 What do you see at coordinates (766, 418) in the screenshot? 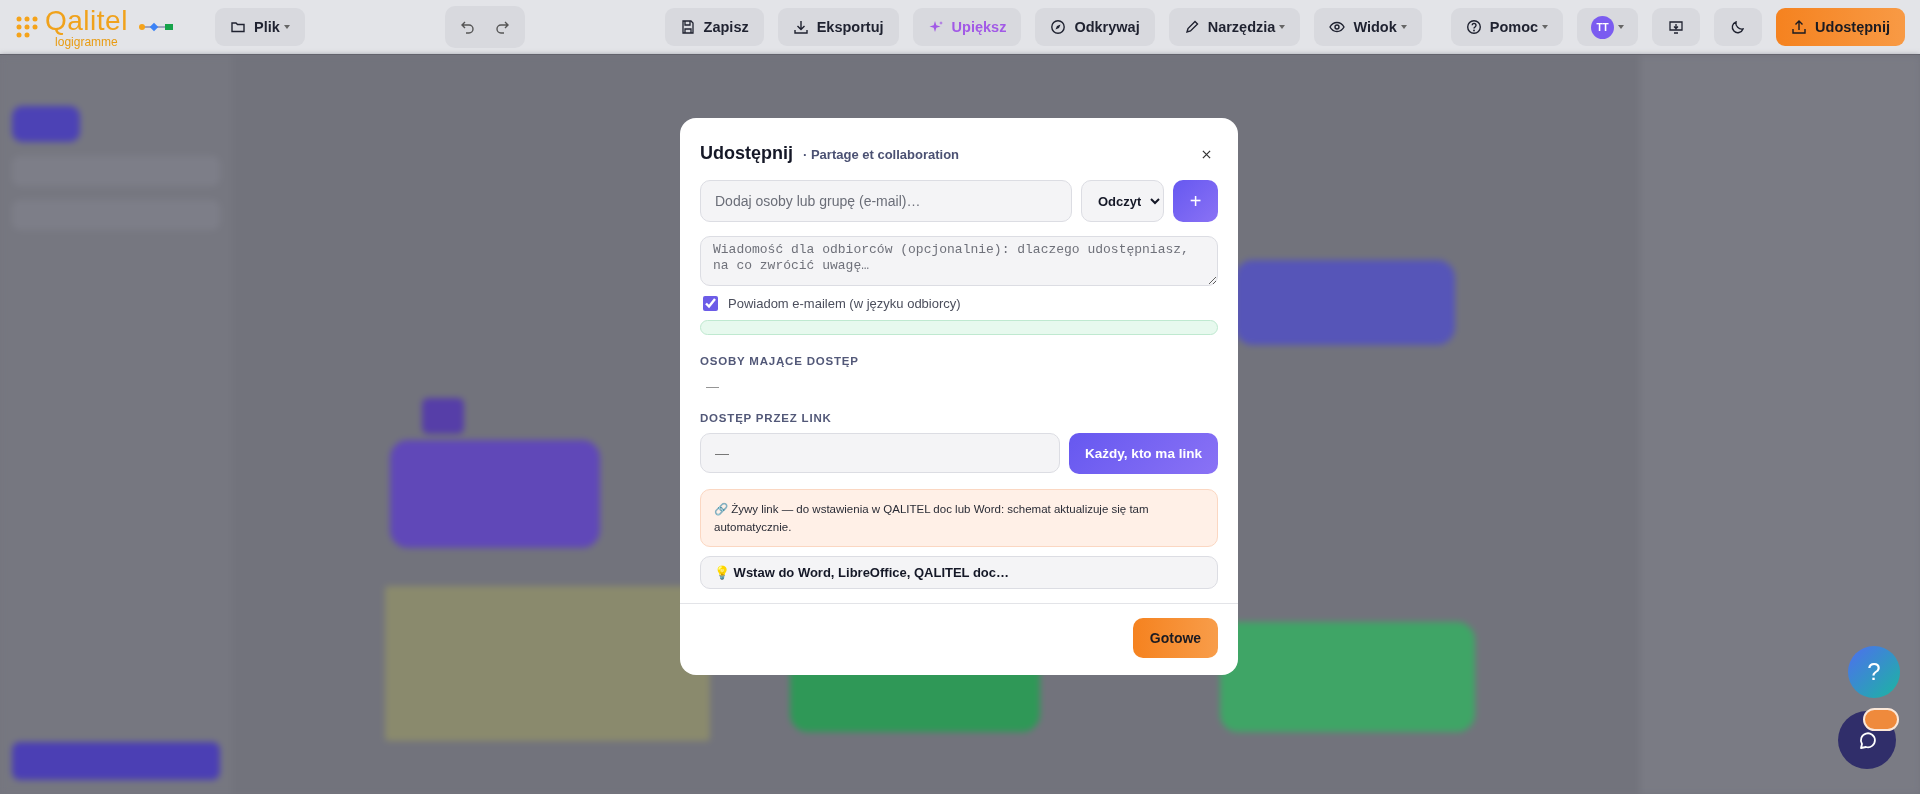
I see `section-heading: DOSTĘP PRZEZ LINK` at bounding box center [766, 418].